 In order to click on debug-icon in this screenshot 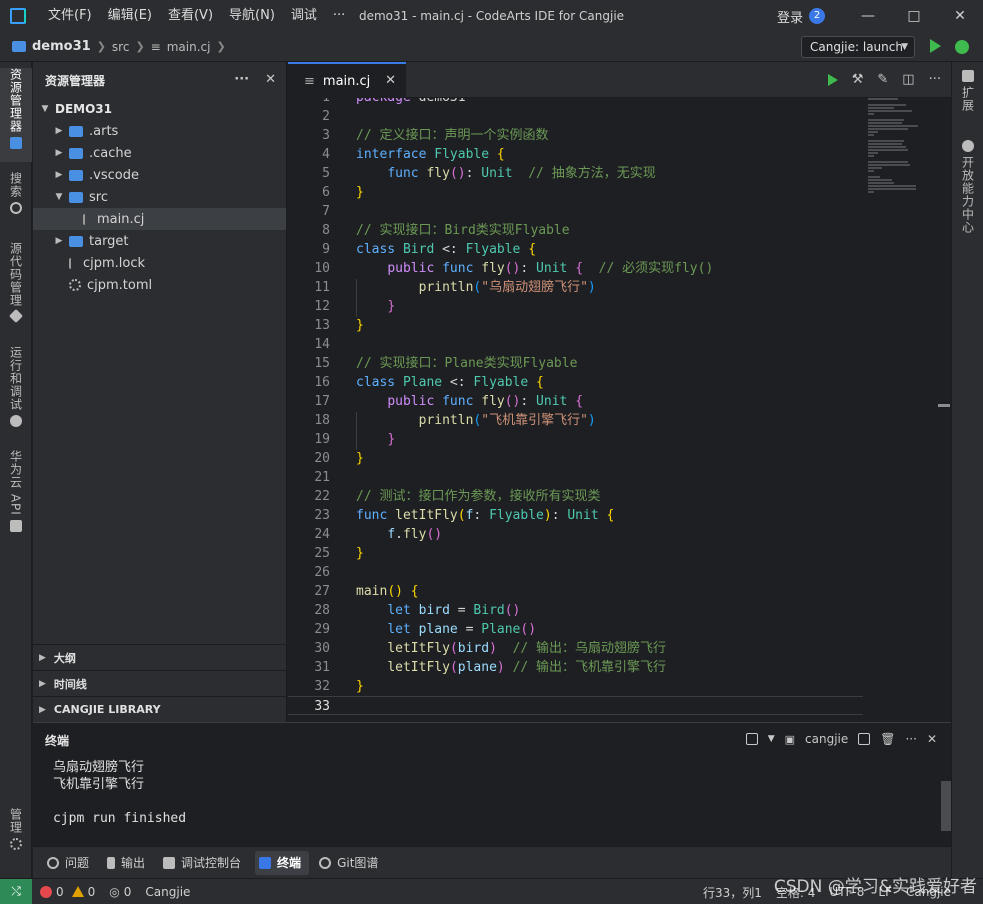, I will do `click(962, 47)`.